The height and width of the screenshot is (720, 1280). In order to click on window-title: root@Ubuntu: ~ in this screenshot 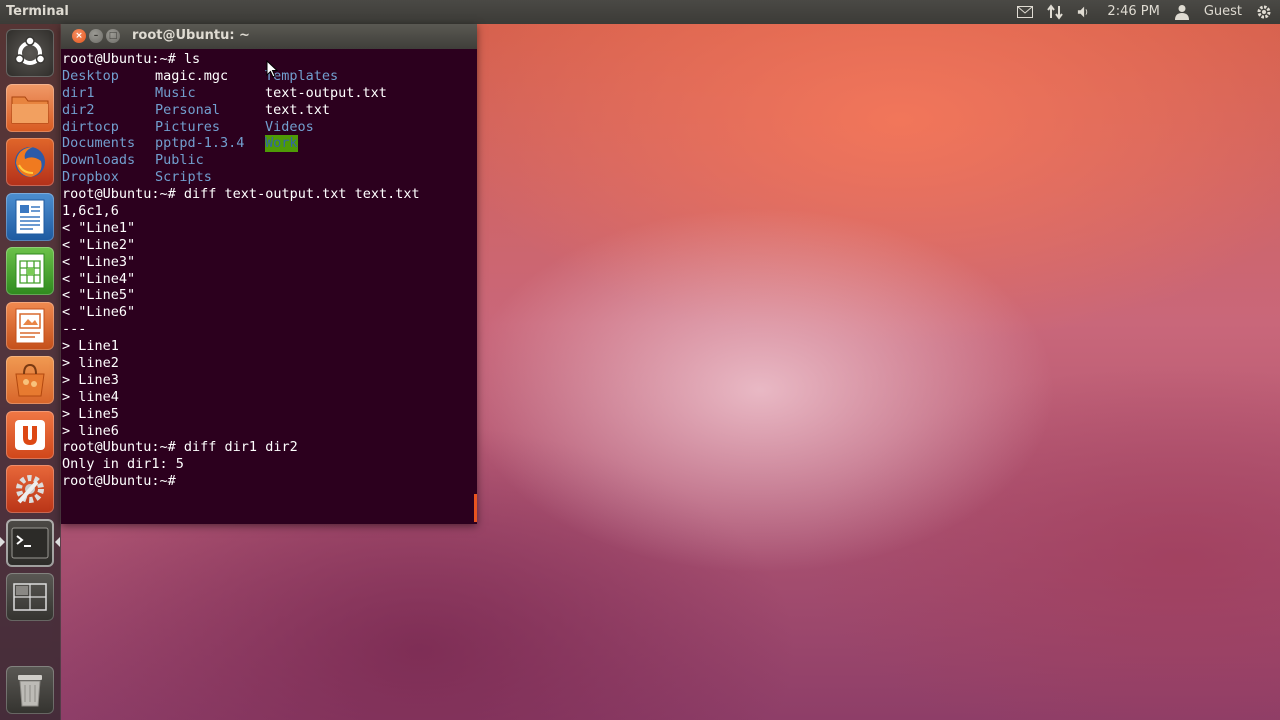, I will do `click(191, 35)`.